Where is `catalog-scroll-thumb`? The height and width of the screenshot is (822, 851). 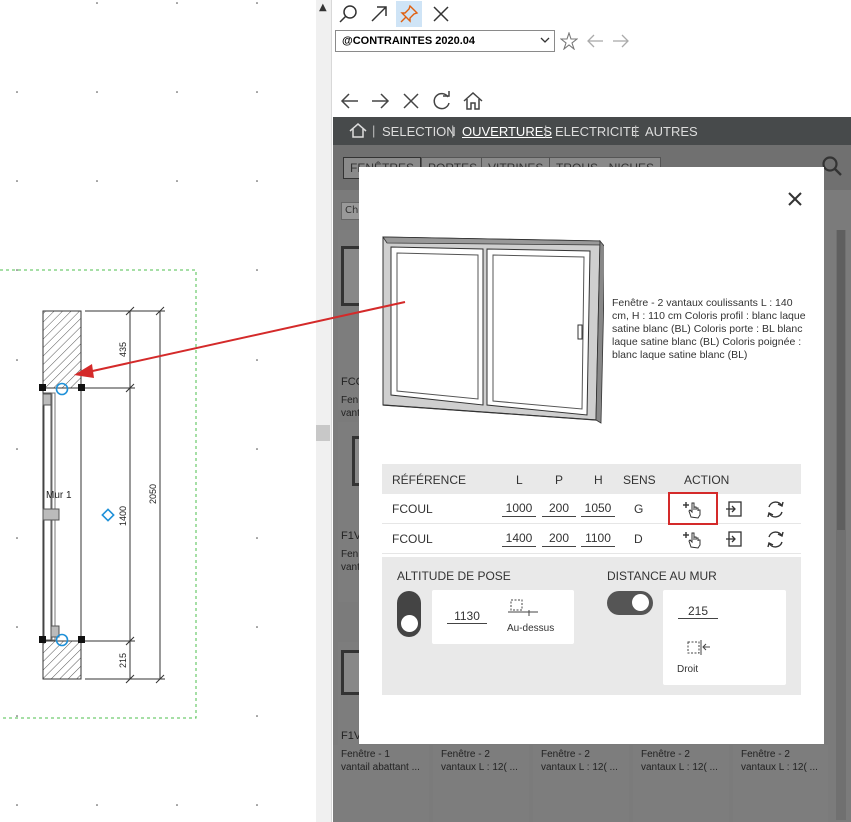
catalog-scroll-thumb is located at coordinates (841, 380).